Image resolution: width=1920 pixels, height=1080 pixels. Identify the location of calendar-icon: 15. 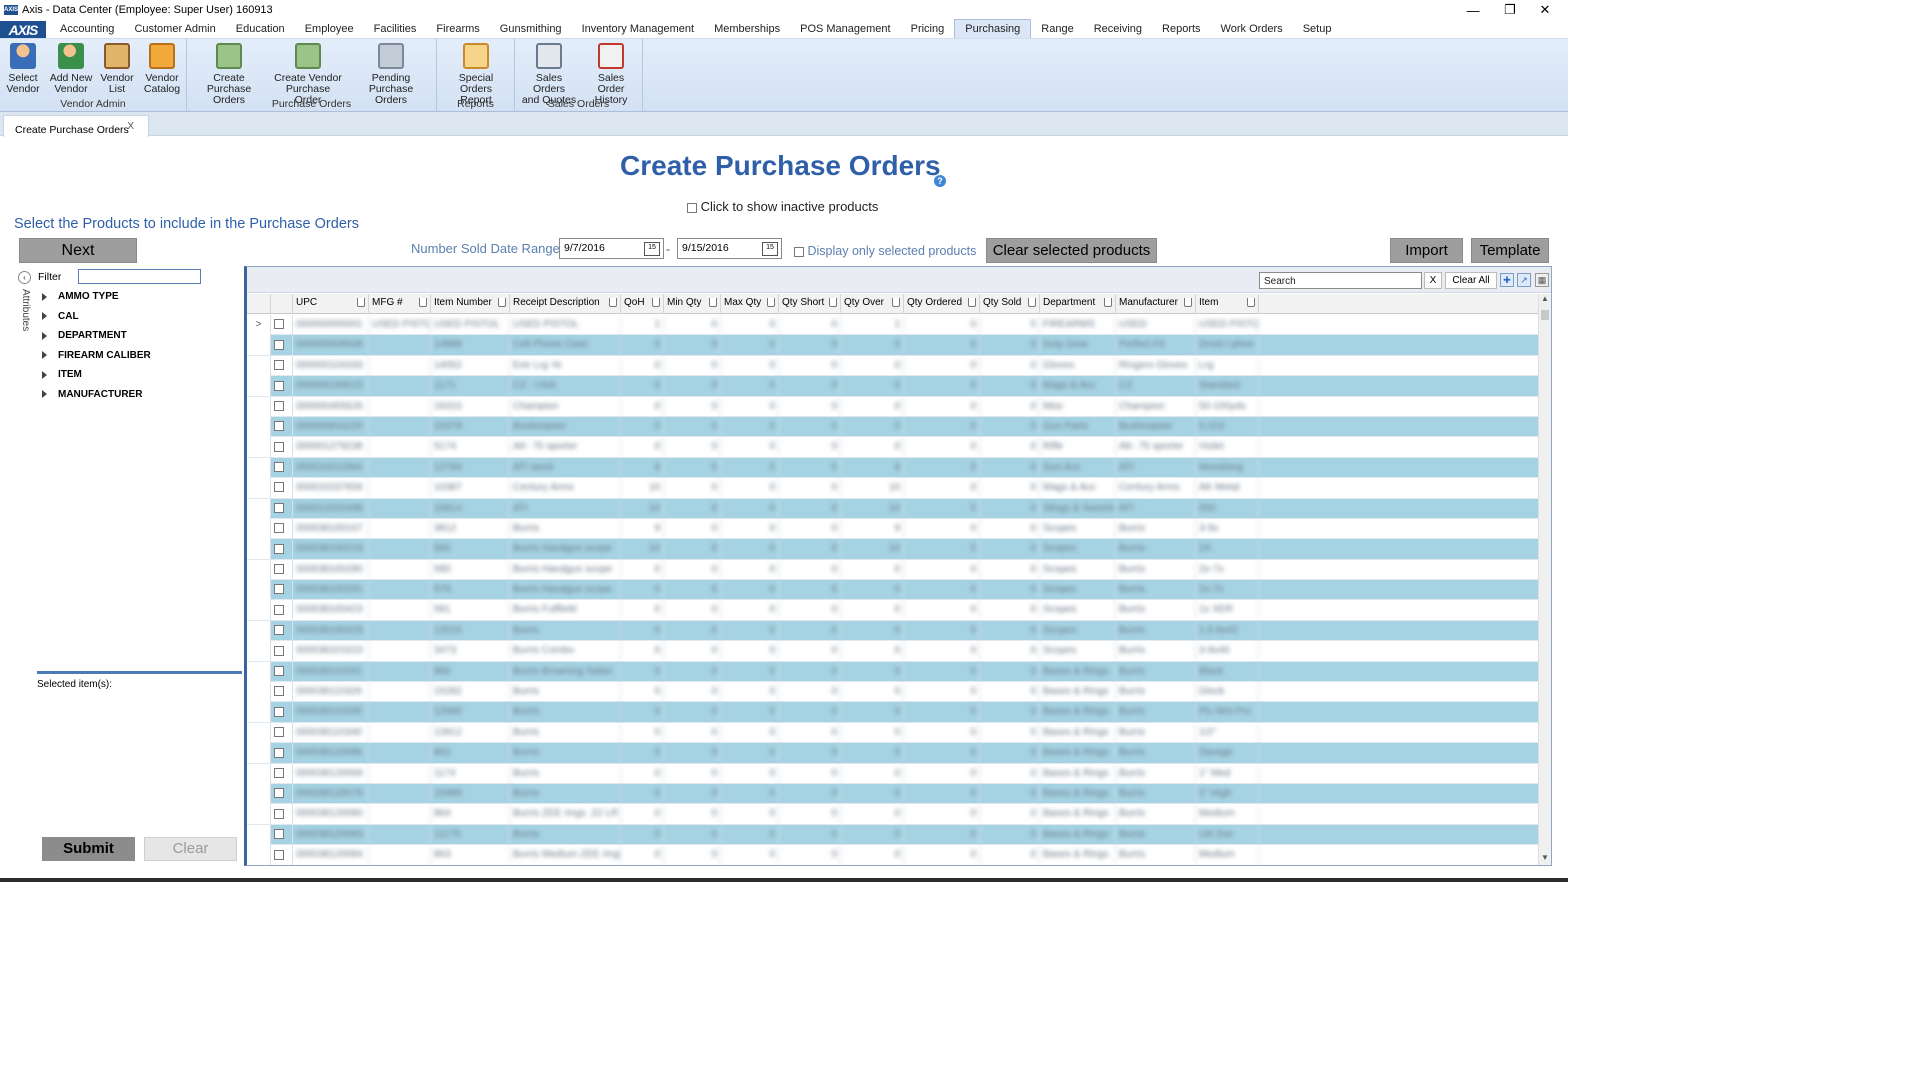
(652, 249).